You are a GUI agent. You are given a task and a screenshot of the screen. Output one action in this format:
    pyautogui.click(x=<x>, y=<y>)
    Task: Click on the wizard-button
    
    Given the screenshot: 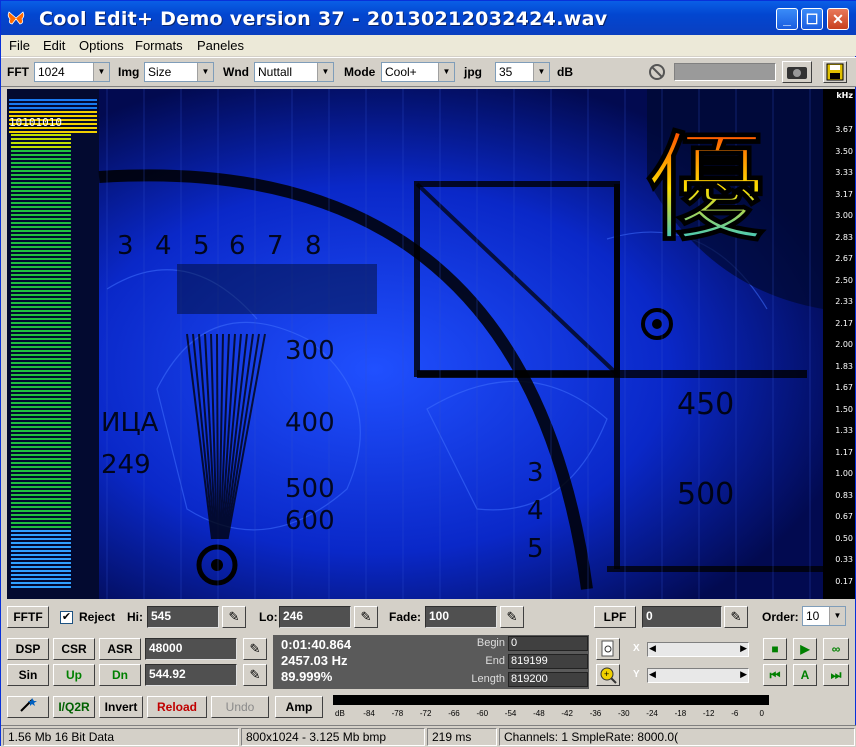 What is the action you would take?
    pyautogui.click(x=28, y=707)
    